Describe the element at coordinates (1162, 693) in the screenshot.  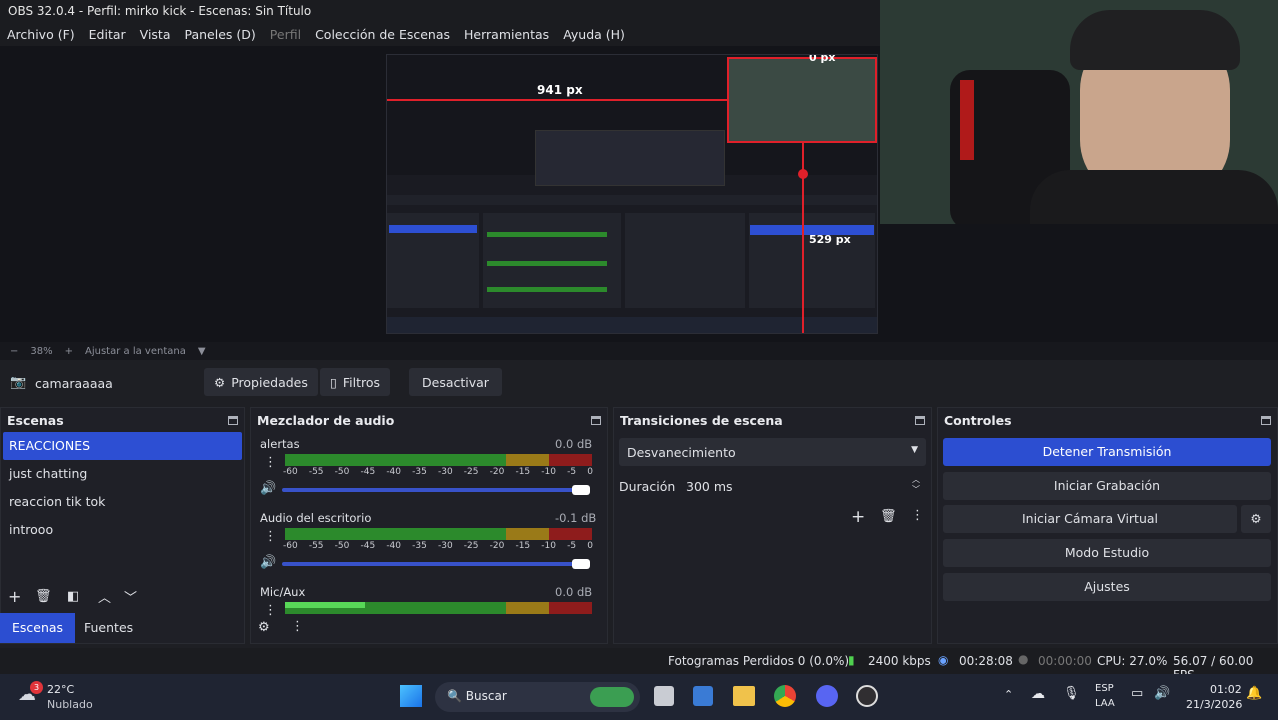
I see `volume-icon: 🔊` at that location.